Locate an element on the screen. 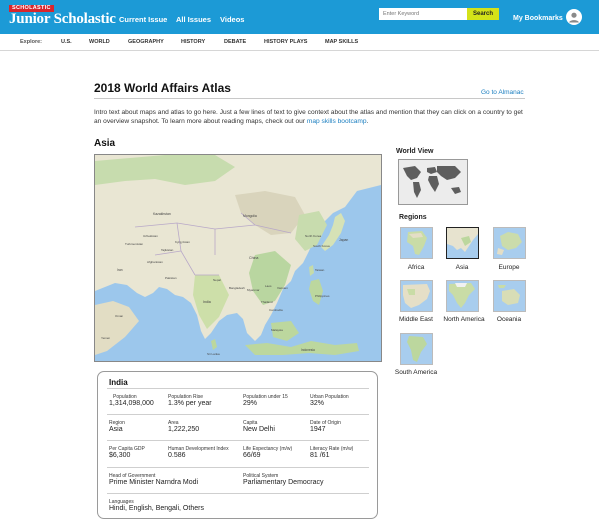  region-thumb-asia is located at coordinates (462, 243).